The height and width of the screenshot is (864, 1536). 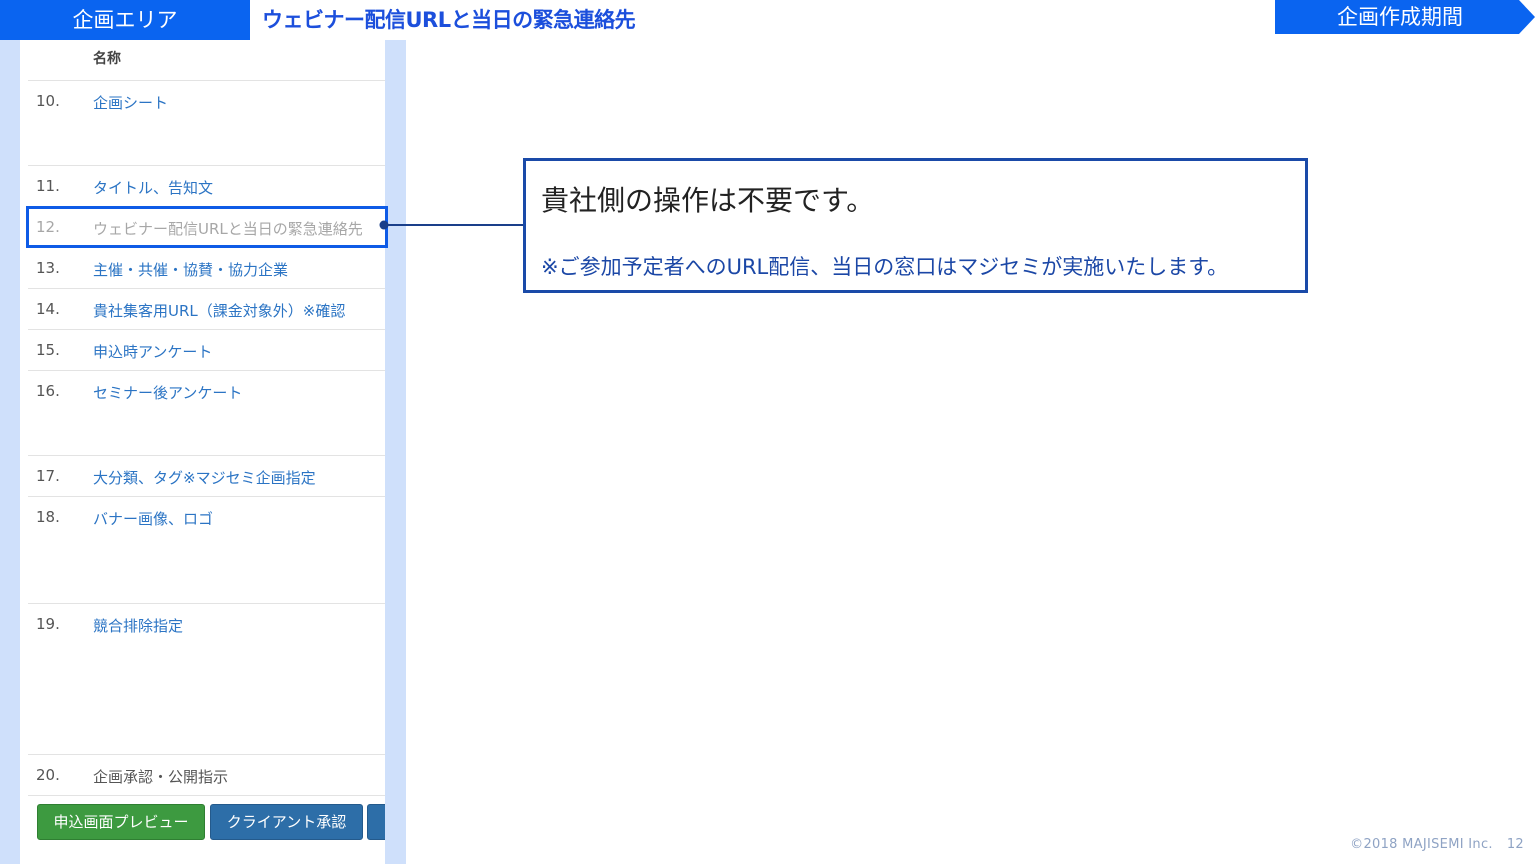 I want to click on table-row: 20. 企画承認・公開指示, so click(x=206, y=775).